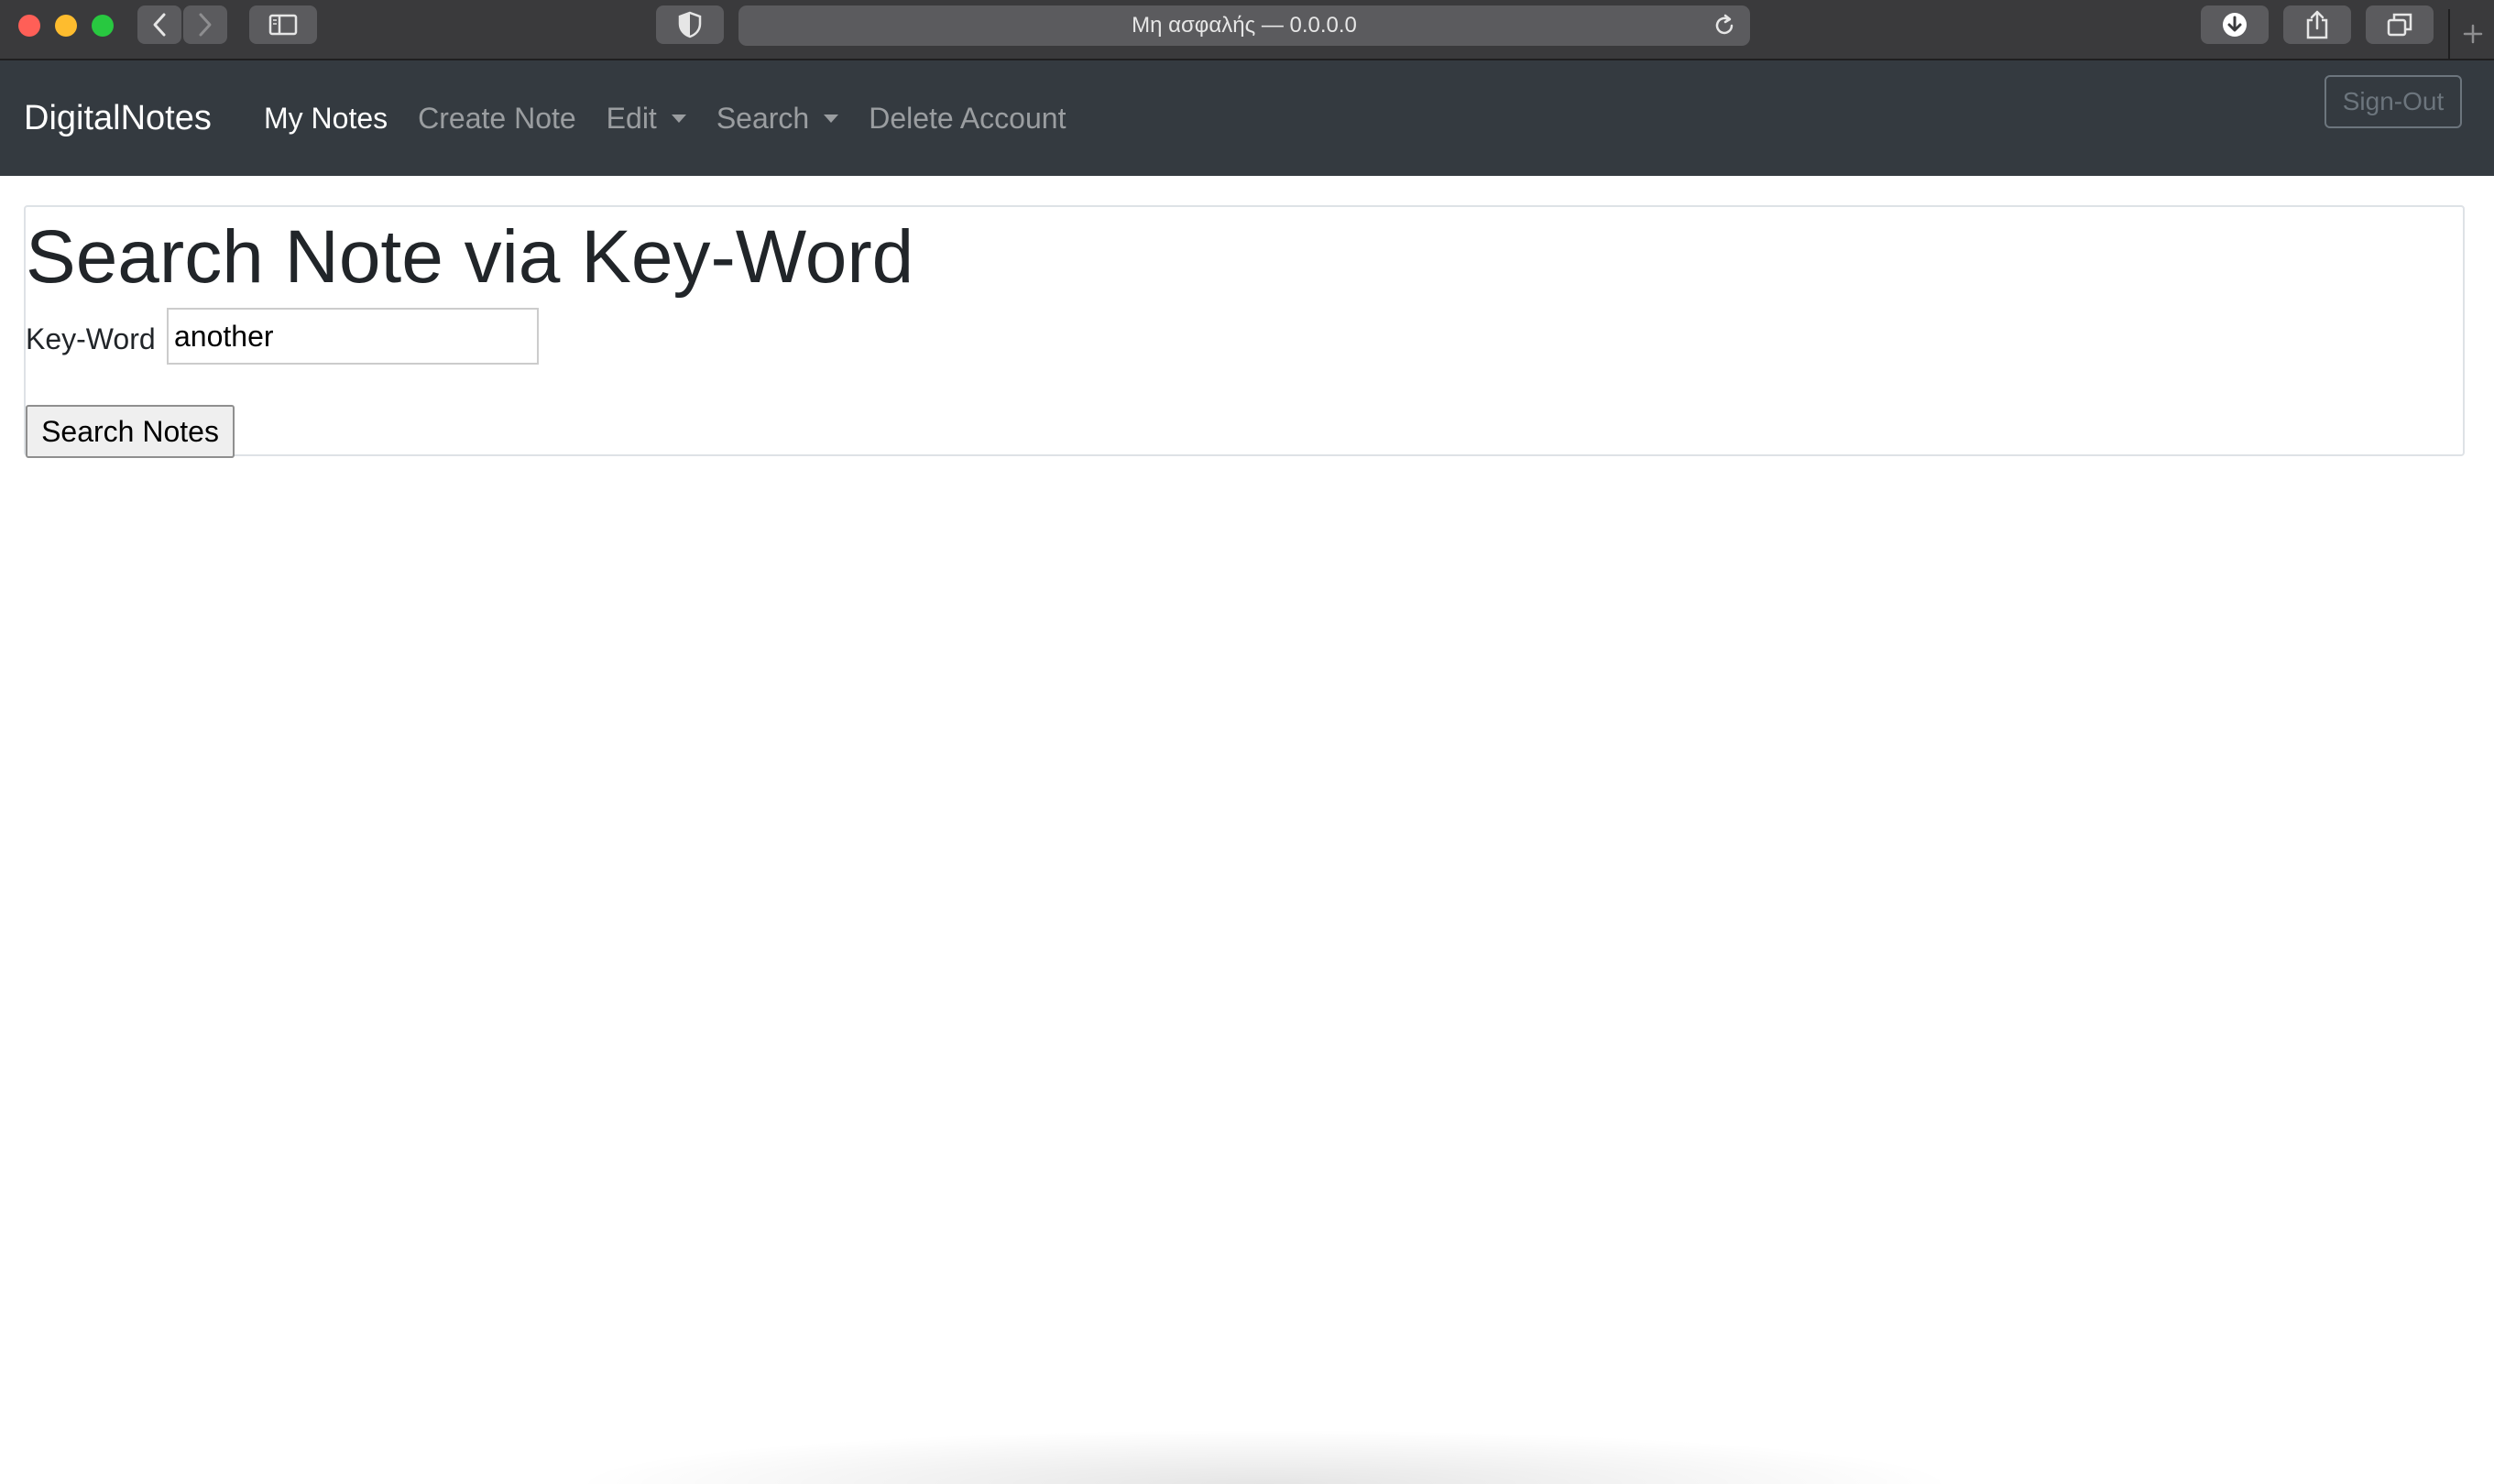 The width and height of the screenshot is (2494, 1484). What do you see at coordinates (470, 257) in the screenshot?
I see `page-title: Search Note via Key-Word` at bounding box center [470, 257].